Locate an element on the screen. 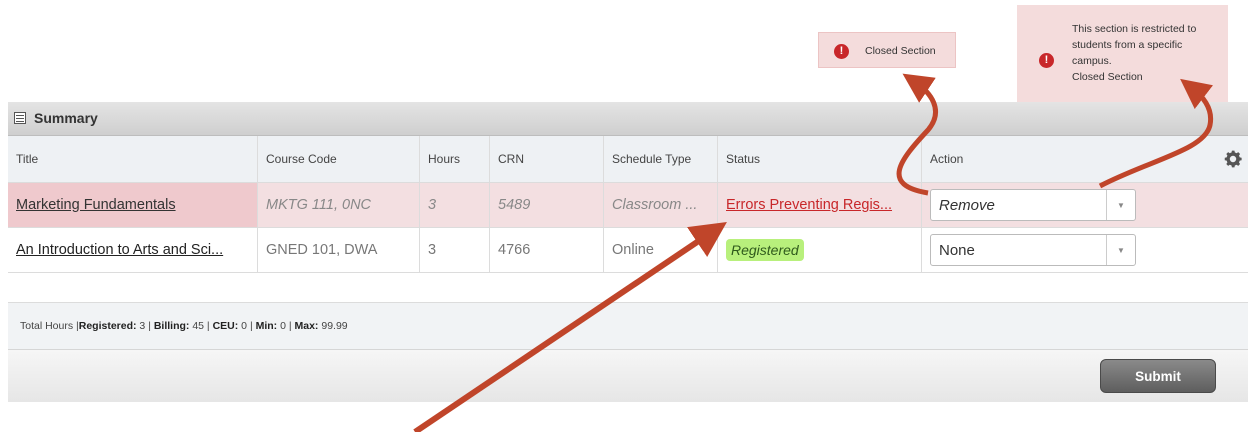 The image size is (1248, 432). column-header-schedule-type: Schedule Type is located at coordinates (661, 159).